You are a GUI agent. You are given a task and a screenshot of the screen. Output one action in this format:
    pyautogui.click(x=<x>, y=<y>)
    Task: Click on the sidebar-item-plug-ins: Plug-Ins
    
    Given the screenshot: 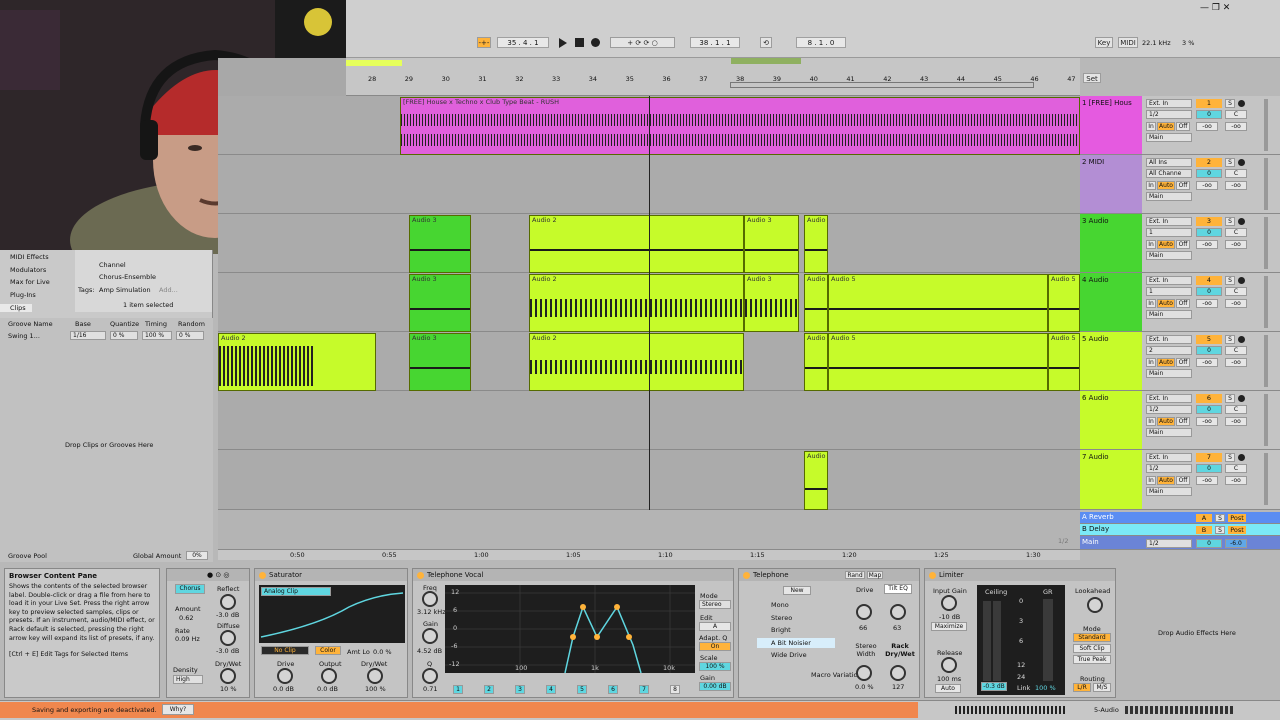 What is the action you would take?
    pyautogui.click(x=23, y=295)
    